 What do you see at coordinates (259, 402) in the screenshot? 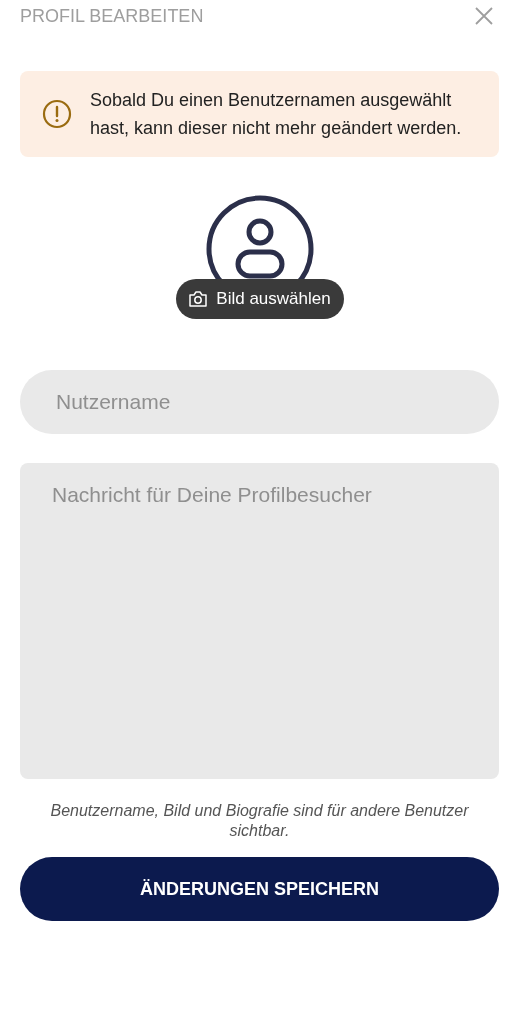
I see `username-field: Nutzername` at bounding box center [259, 402].